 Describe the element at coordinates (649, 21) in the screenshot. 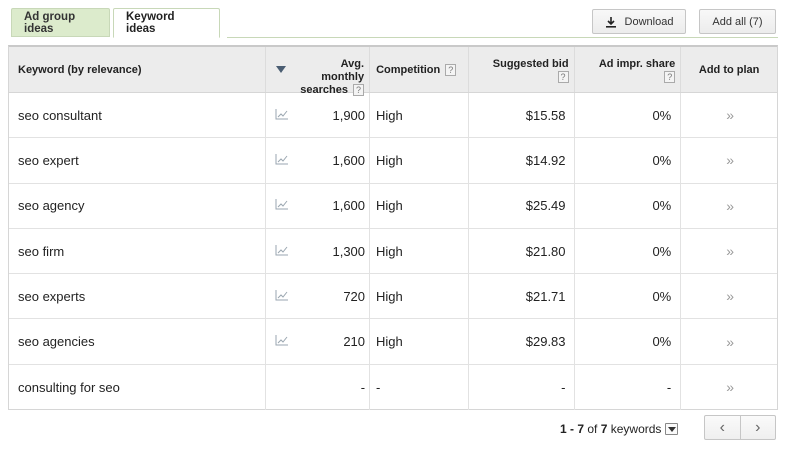

I see `download-label: Download` at that location.